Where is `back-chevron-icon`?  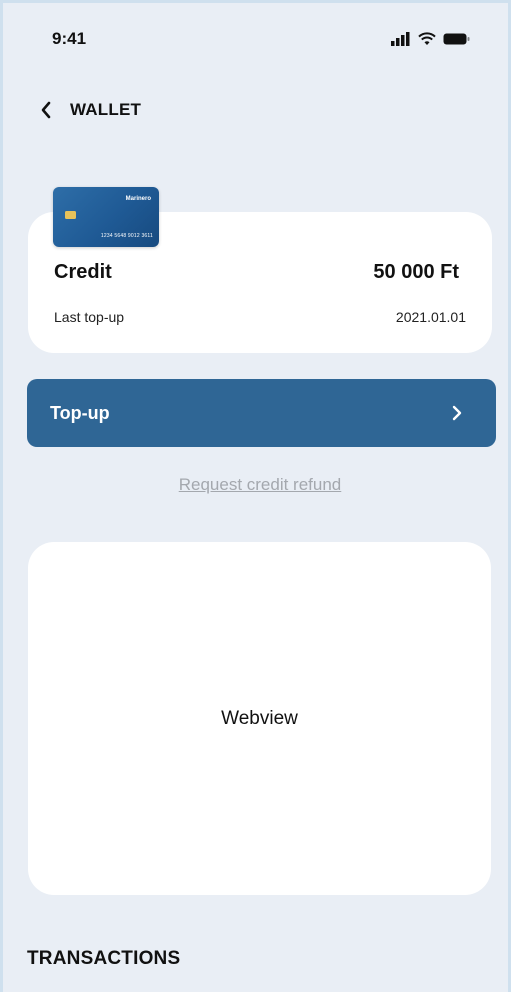 back-chevron-icon is located at coordinates (46, 110).